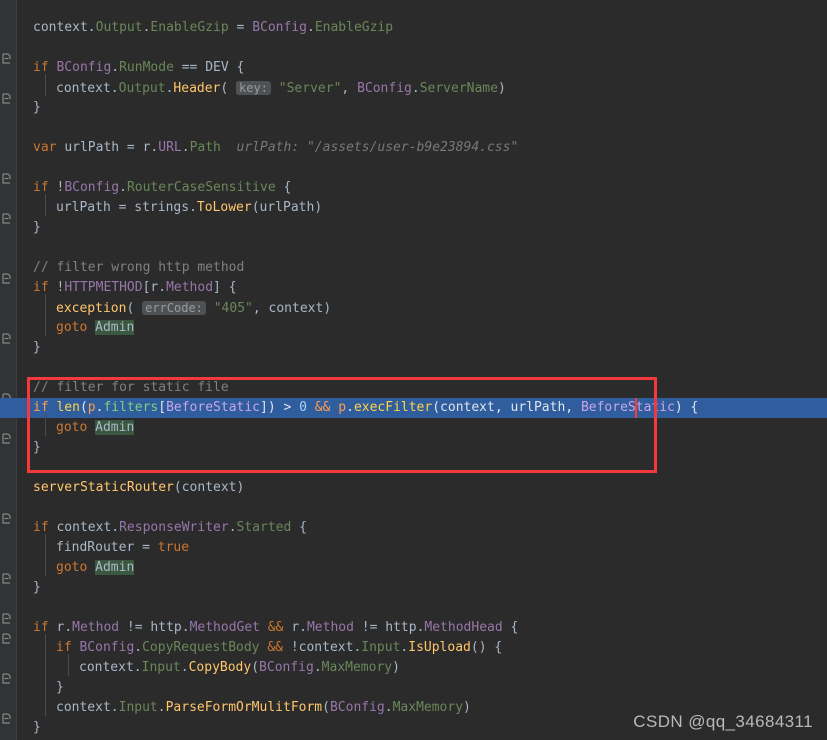 The image size is (827, 740). What do you see at coordinates (45, 187) in the screenshot?
I see `code-token-kw: if` at bounding box center [45, 187].